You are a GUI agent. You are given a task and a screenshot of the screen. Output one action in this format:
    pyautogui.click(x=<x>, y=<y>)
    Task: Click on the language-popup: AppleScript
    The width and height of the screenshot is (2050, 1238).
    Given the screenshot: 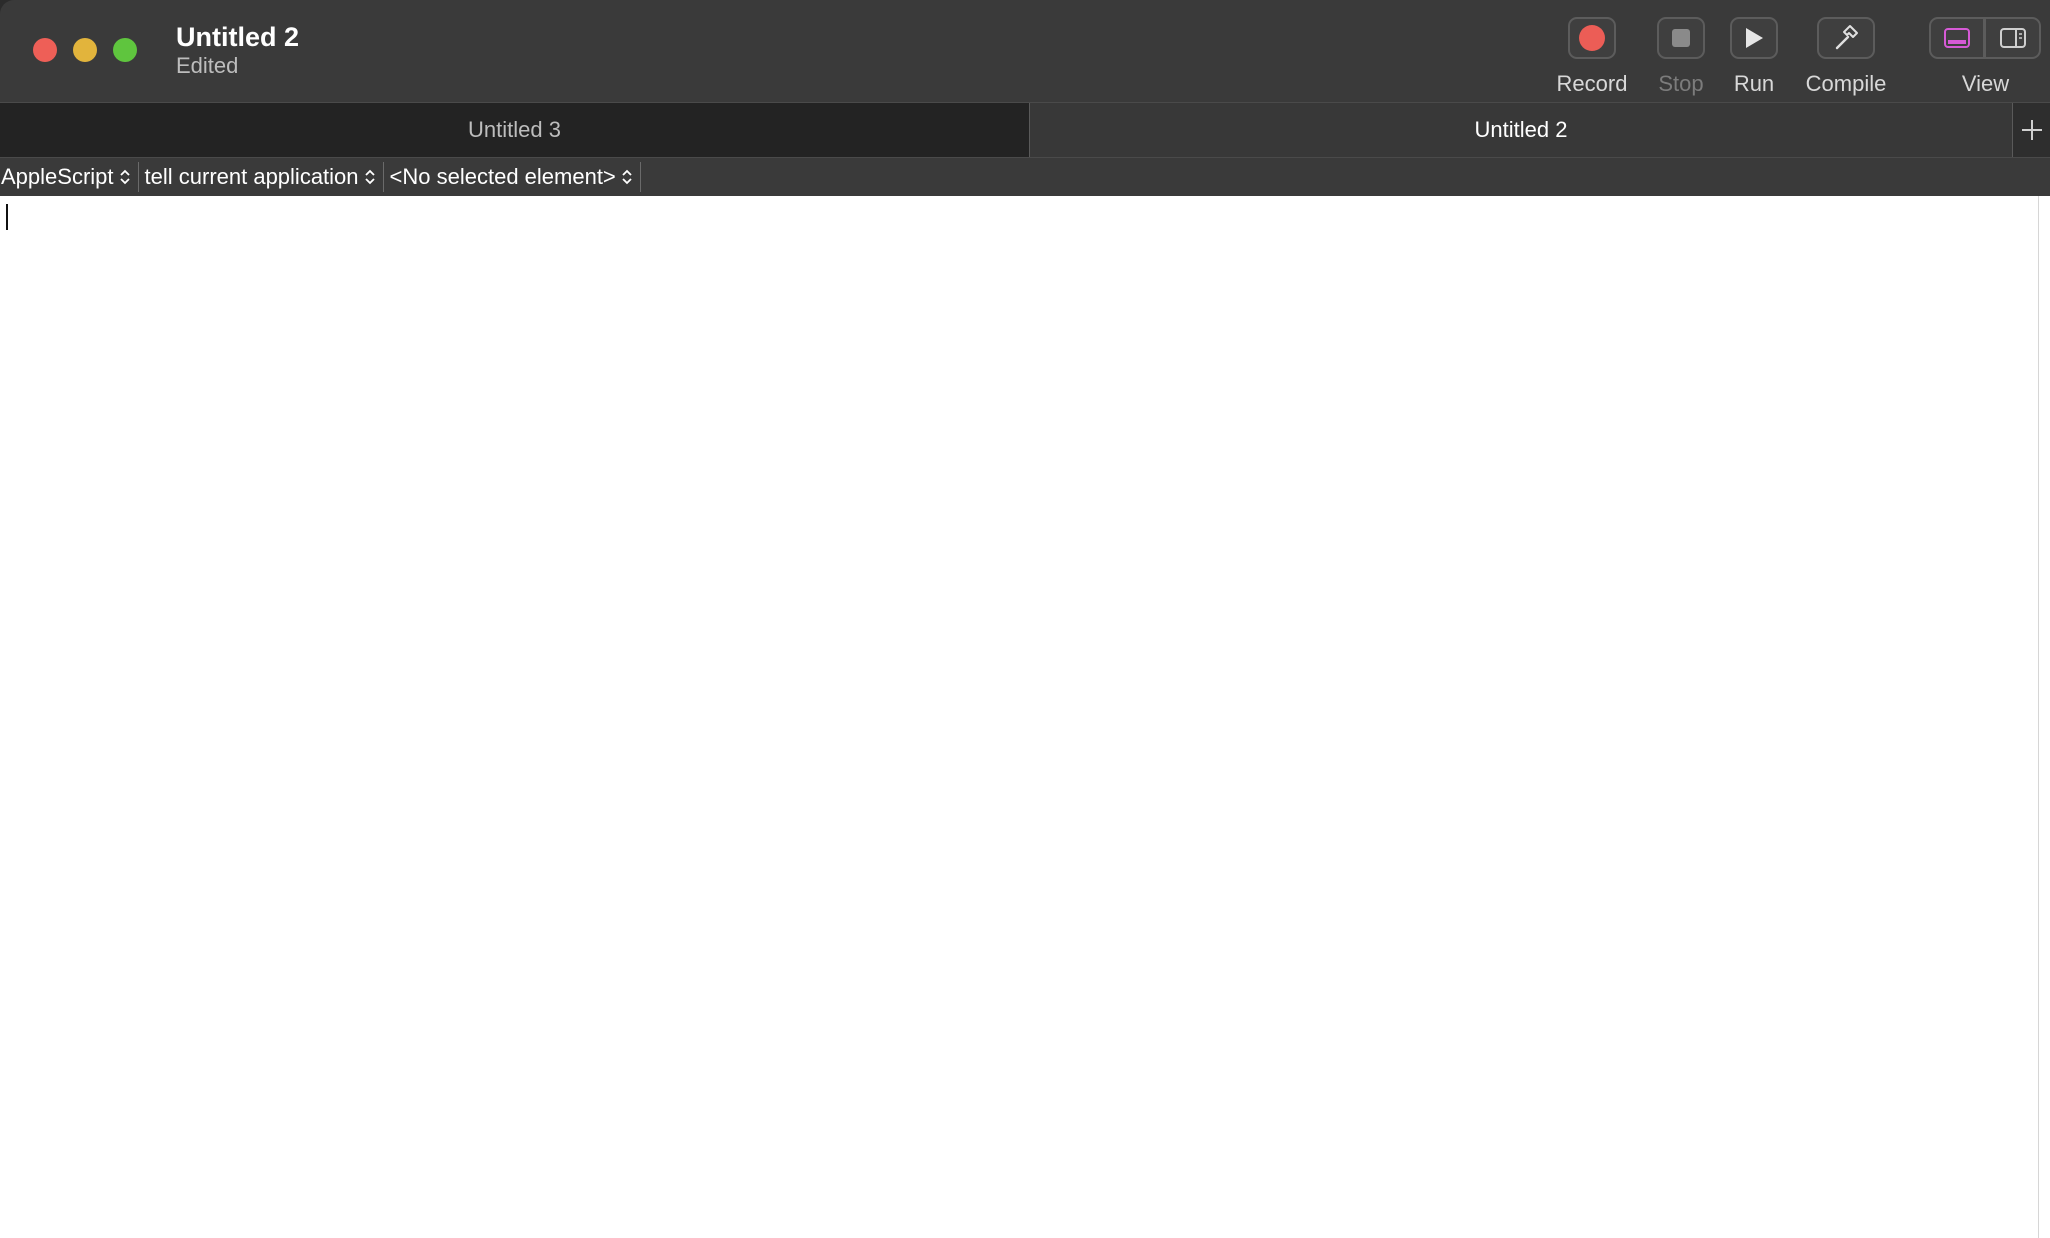 What is the action you would take?
    pyautogui.click(x=69, y=177)
    